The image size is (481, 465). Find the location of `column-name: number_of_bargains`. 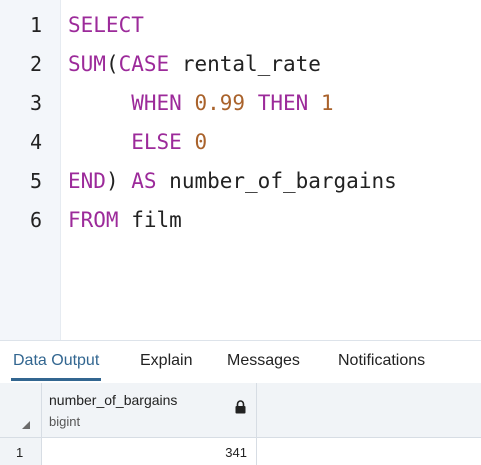

column-name: number_of_bargains is located at coordinates (113, 400).